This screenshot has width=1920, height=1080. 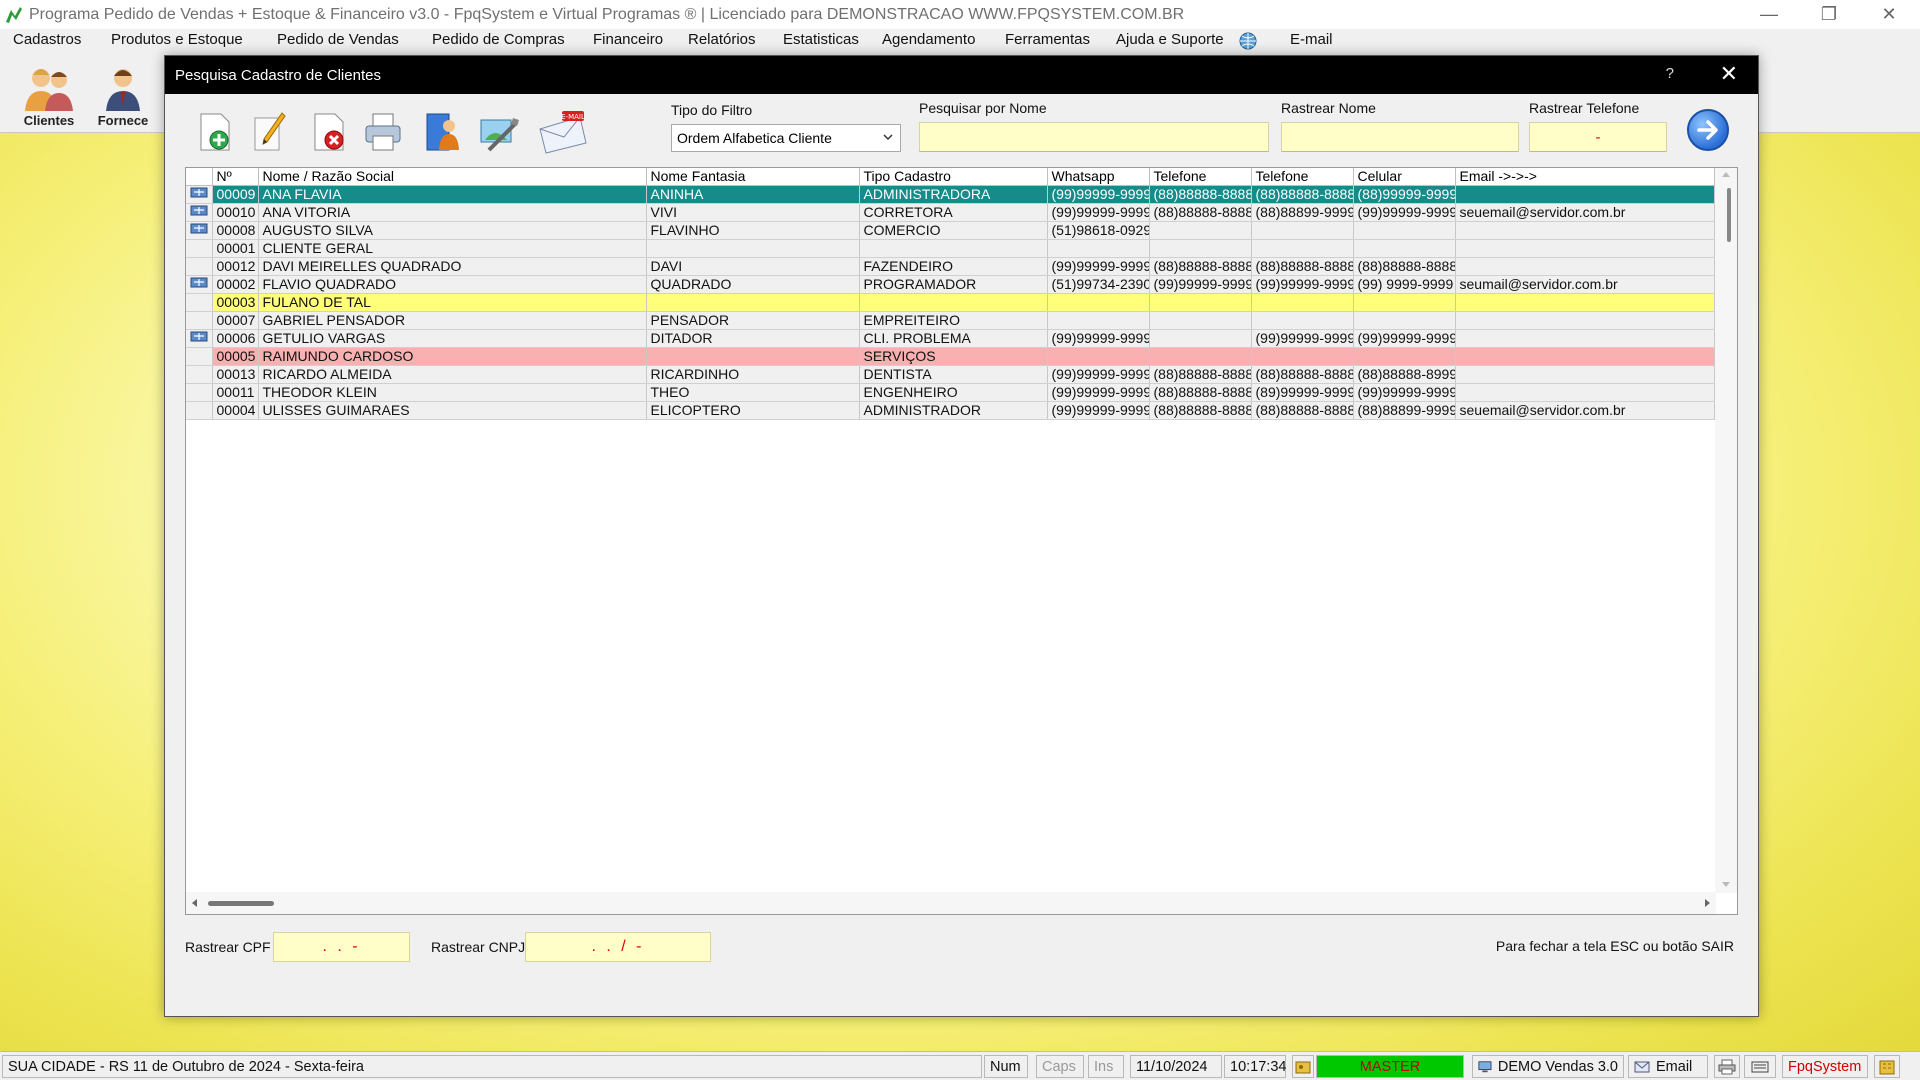 What do you see at coordinates (235, 212) in the screenshot?
I see `cell-numero: 00010` at bounding box center [235, 212].